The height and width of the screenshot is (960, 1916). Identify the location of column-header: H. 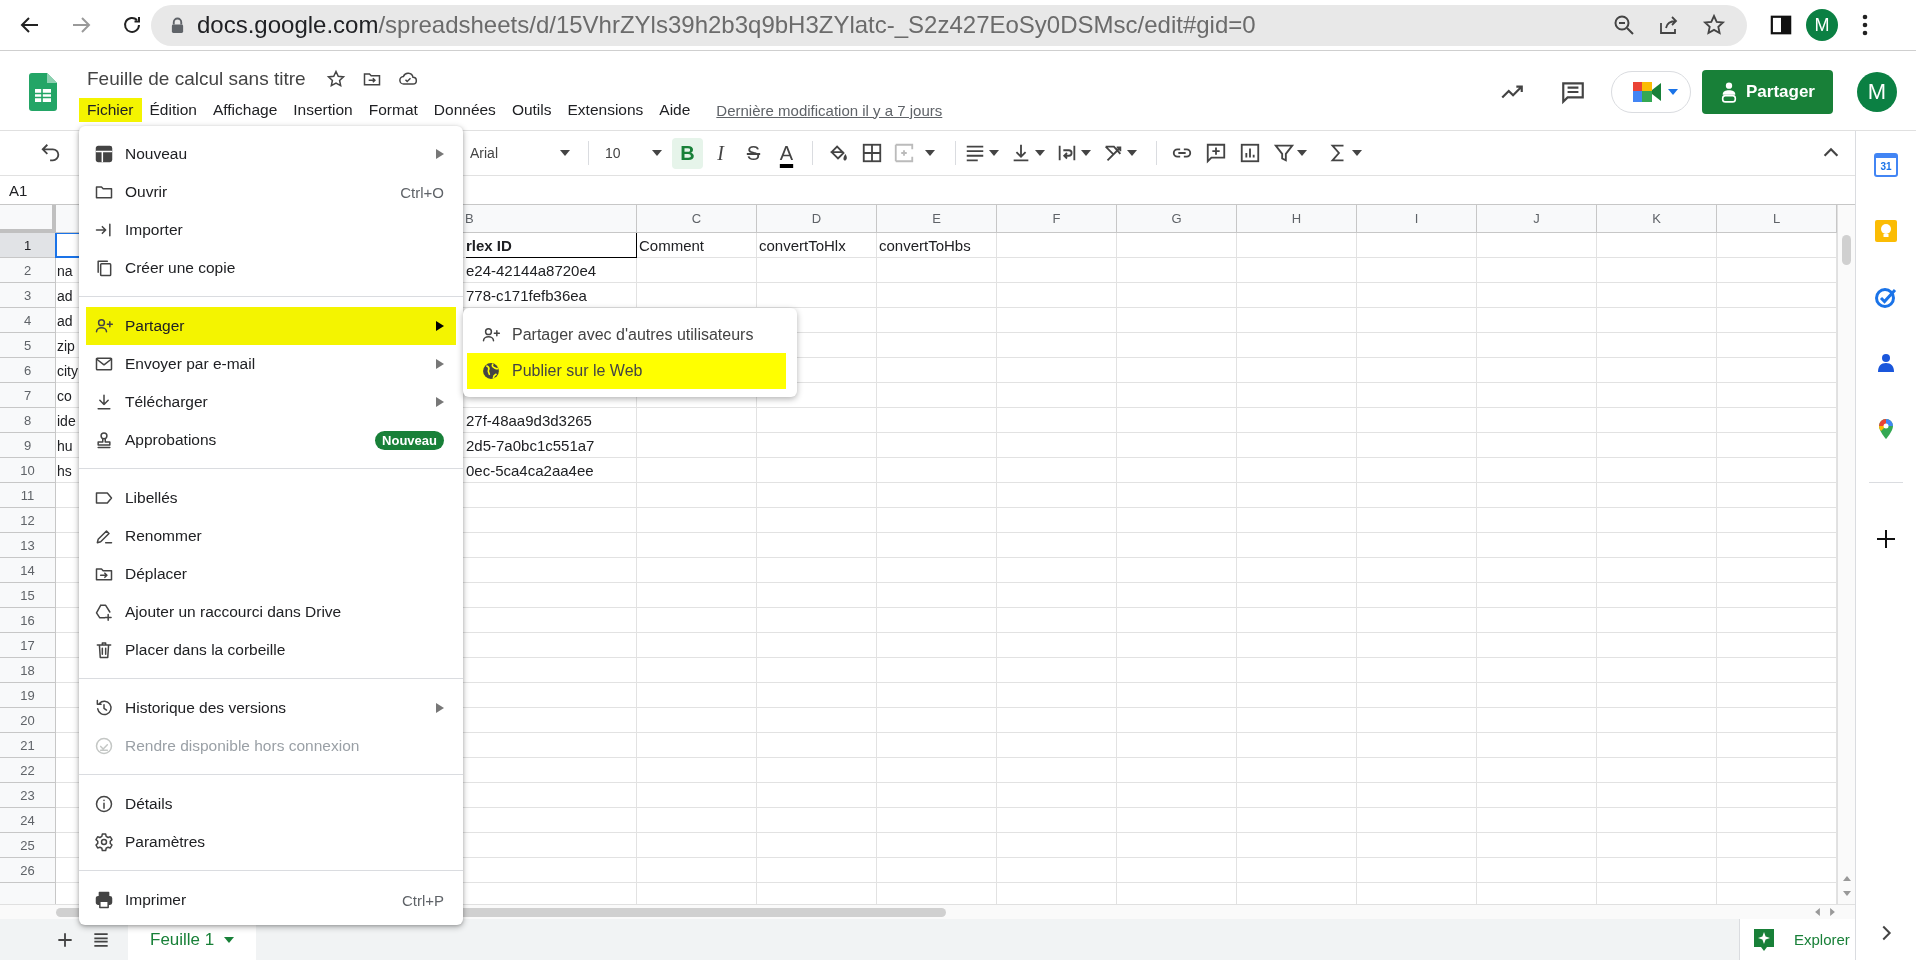
(1297, 219).